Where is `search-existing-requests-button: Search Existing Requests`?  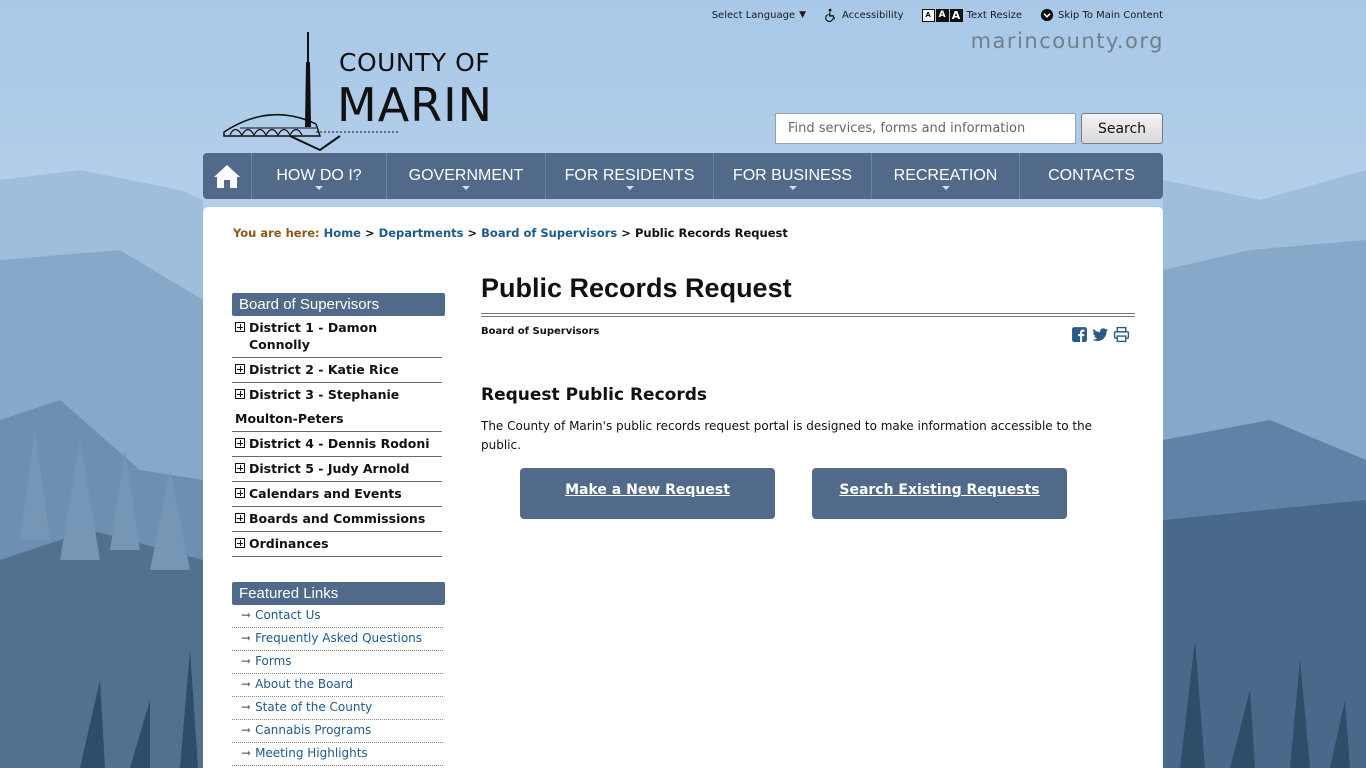 search-existing-requests-button: Search Existing Requests is located at coordinates (939, 493).